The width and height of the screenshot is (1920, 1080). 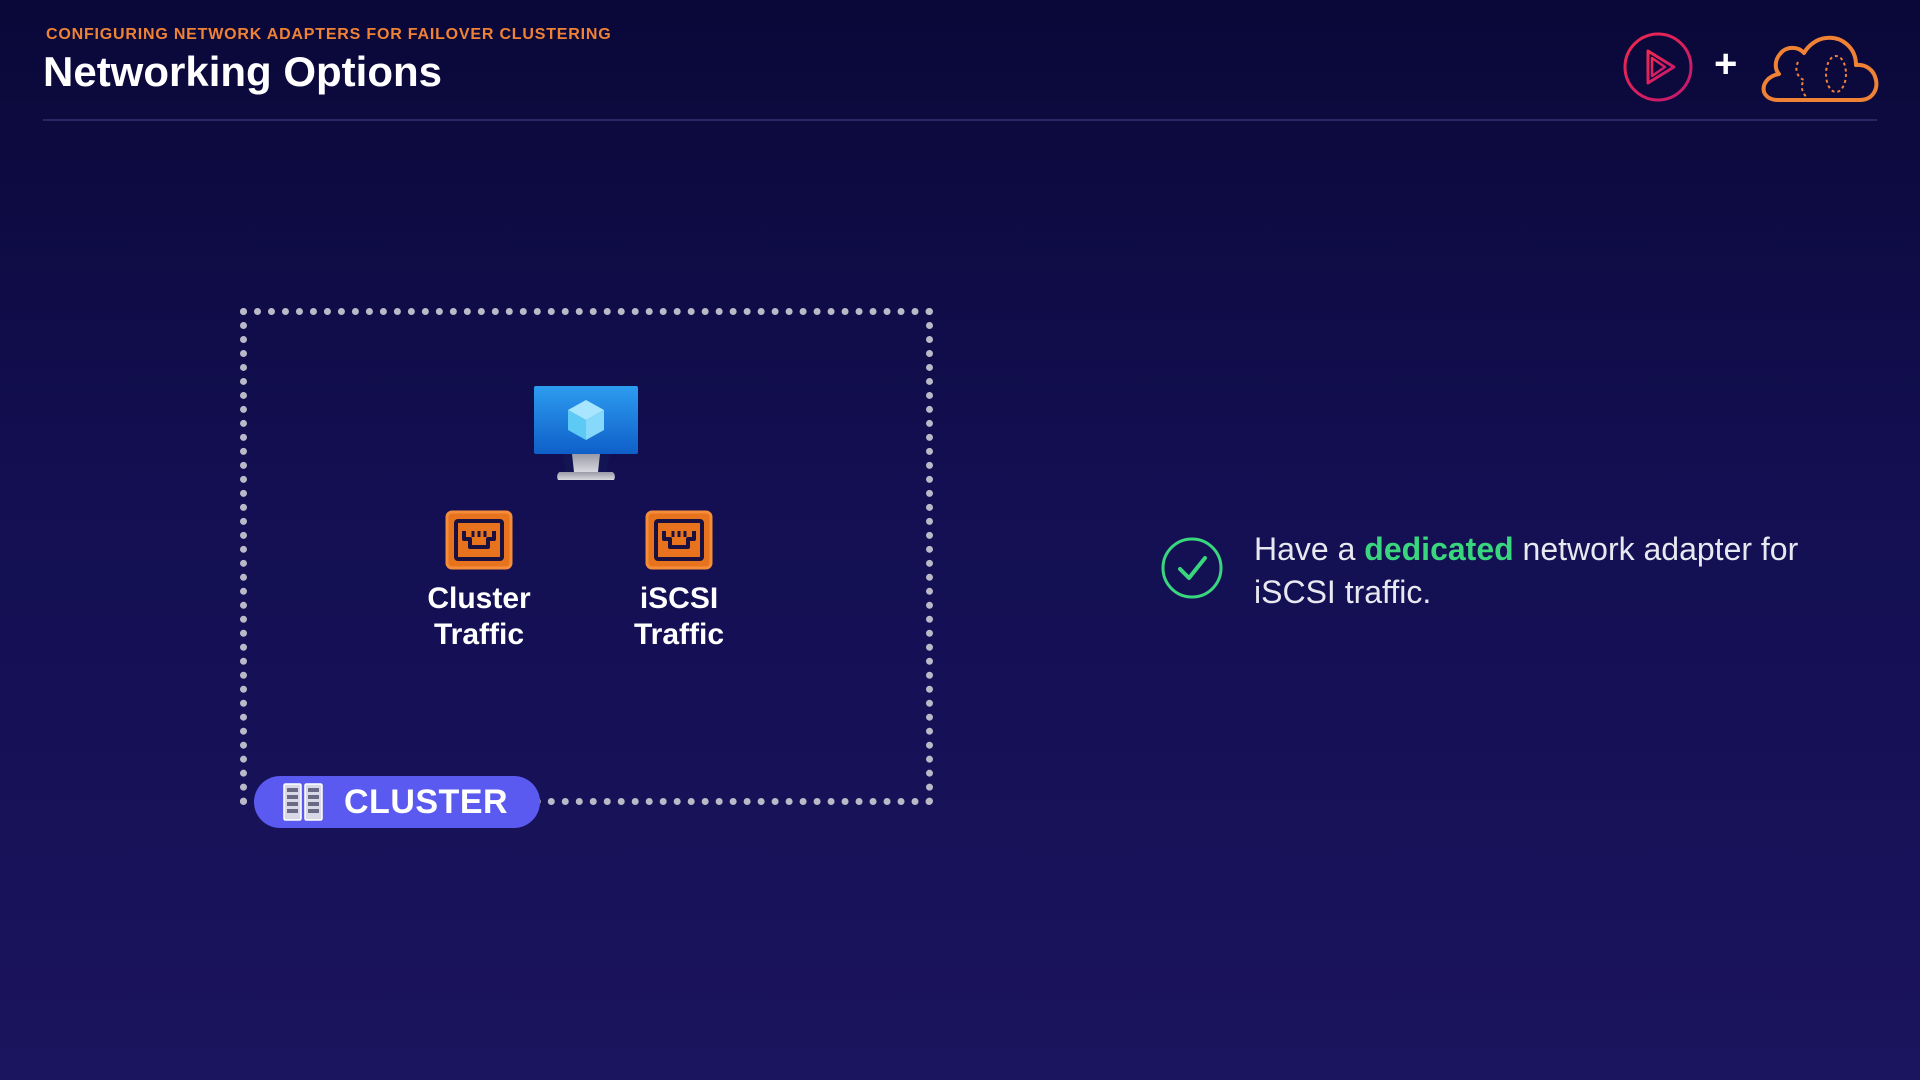 I want to click on iscsi-traffic-label: iSCSI Traffic, so click(x=679, y=617).